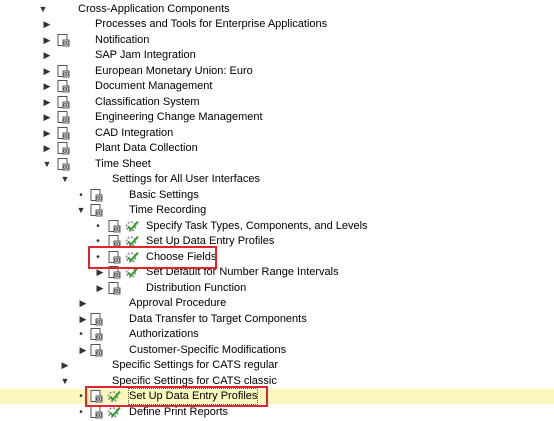 The width and height of the screenshot is (554, 421). Describe the element at coordinates (277, 148) in the screenshot. I see `tree-node: ▶ Plant Data Collection` at that location.